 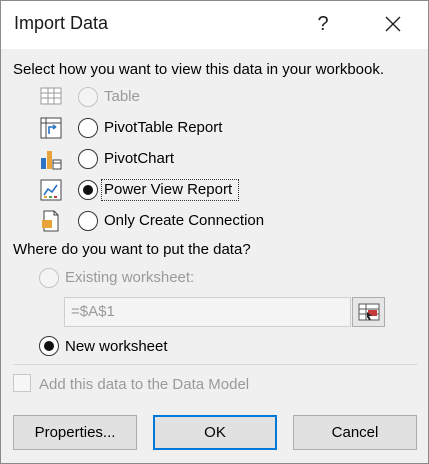 I want to click on dialog-title: Import Data, so click(x=61, y=23).